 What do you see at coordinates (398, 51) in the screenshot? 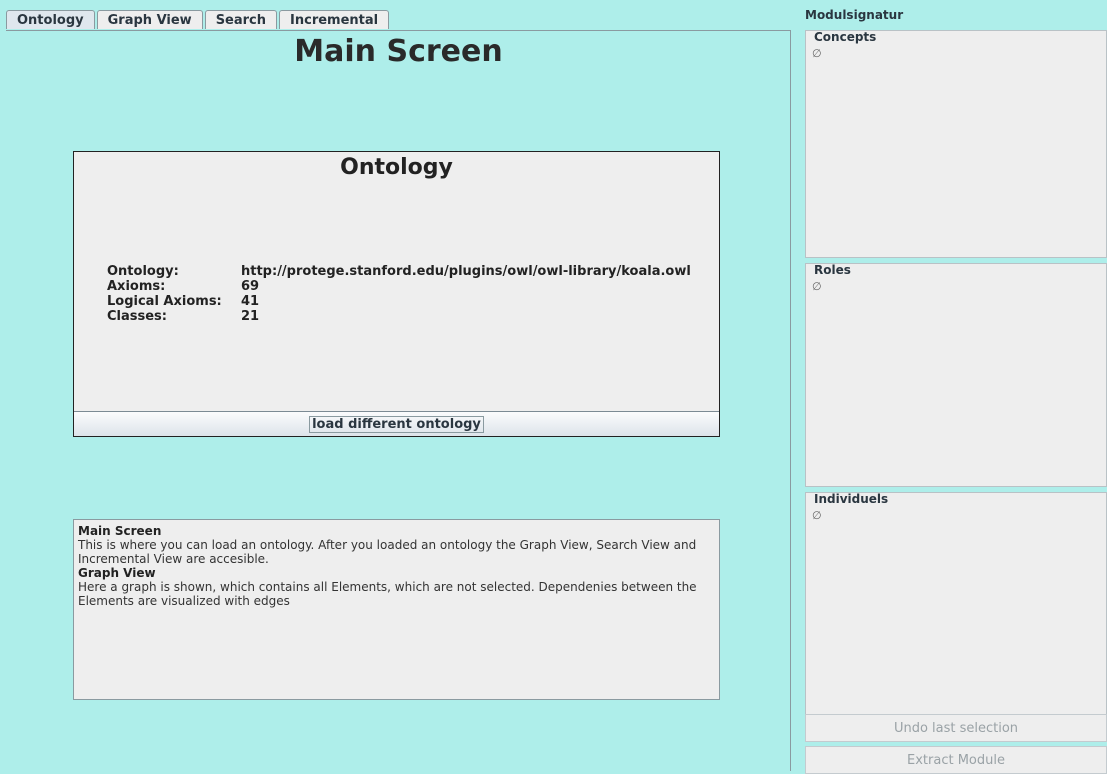
I see `page-title: Main Screen` at bounding box center [398, 51].